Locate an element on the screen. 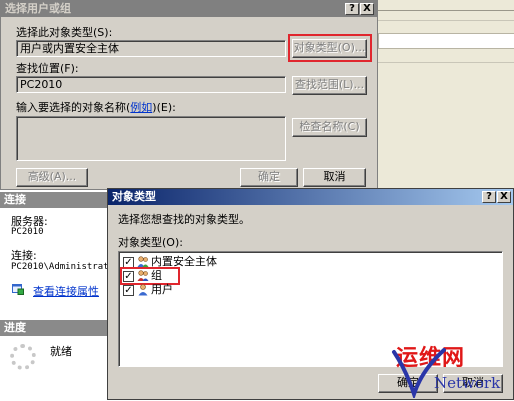  dialog-title: 选择用户或组 is located at coordinates (38, 8).